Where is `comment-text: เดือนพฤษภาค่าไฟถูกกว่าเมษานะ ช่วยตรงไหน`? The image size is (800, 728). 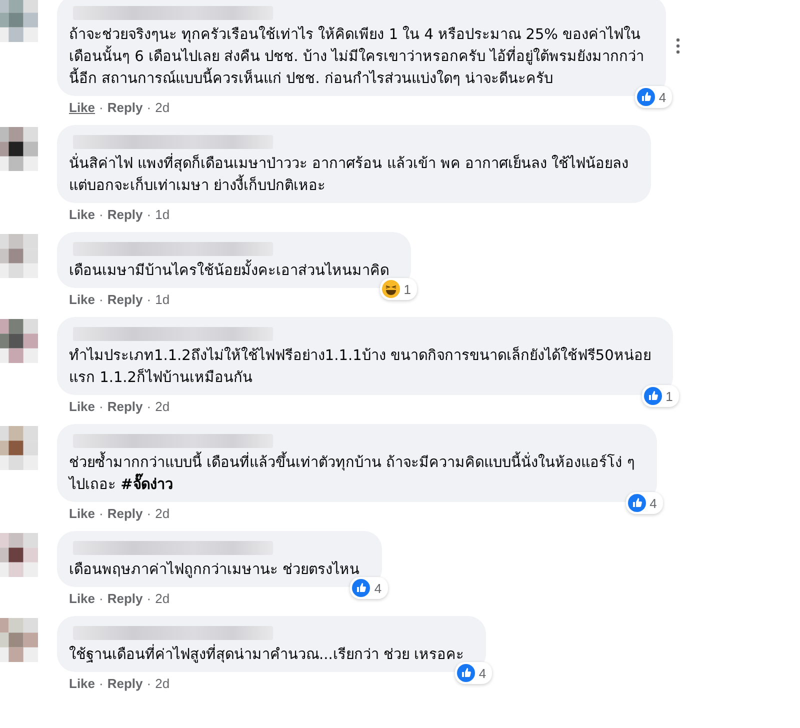
comment-text: เดือนพฤษภาค่าไฟถูกกว่าเมษานะ ช่วยตรงไหน is located at coordinates (215, 570).